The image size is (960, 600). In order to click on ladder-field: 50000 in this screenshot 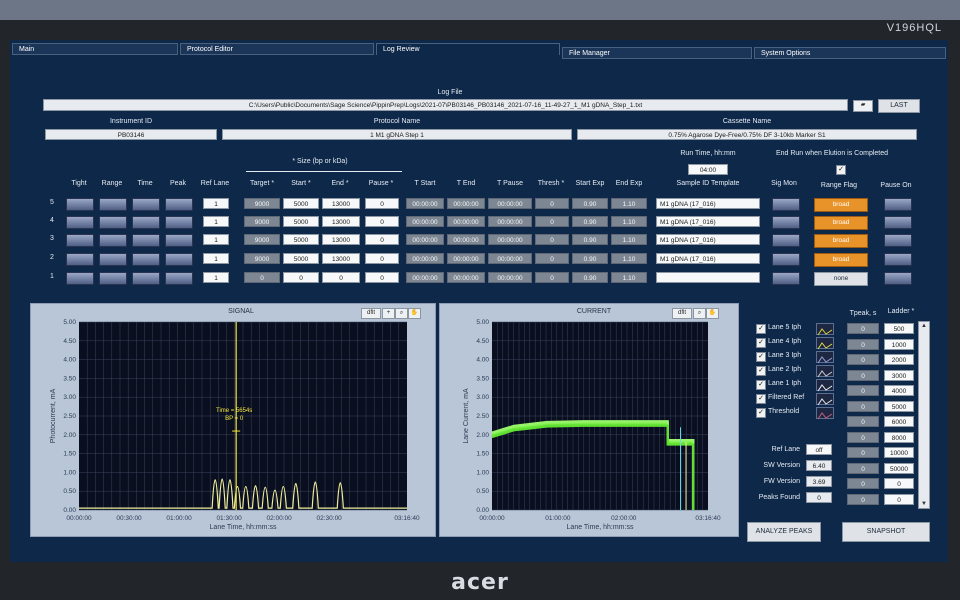, I will do `click(899, 468)`.